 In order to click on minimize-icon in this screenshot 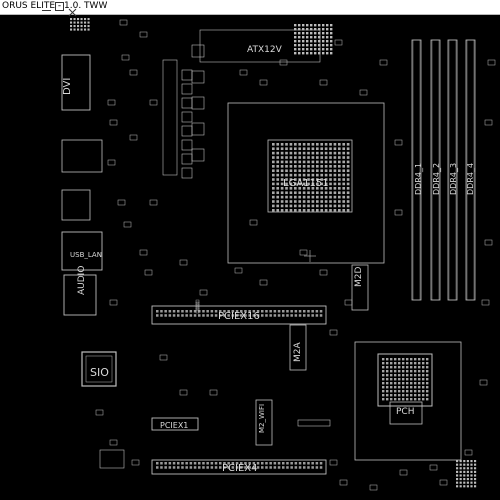, I will do `click(46, 6)`.